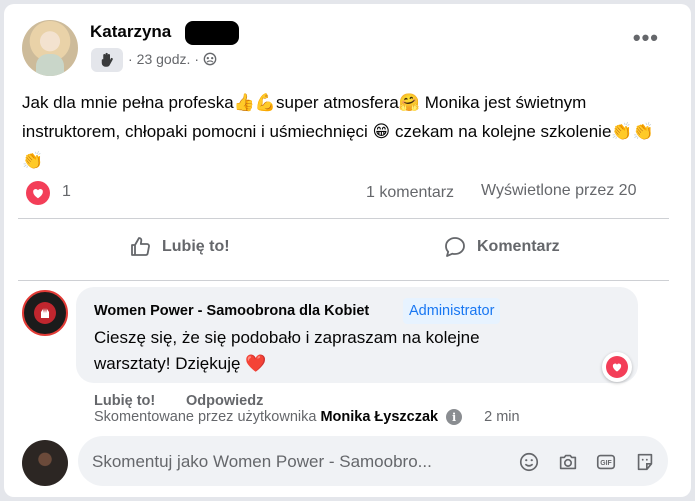 The height and width of the screenshot is (501, 695). What do you see at coordinates (196, 246) in the screenshot?
I see `like-label: Lubię to!` at bounding box center [196, 246].